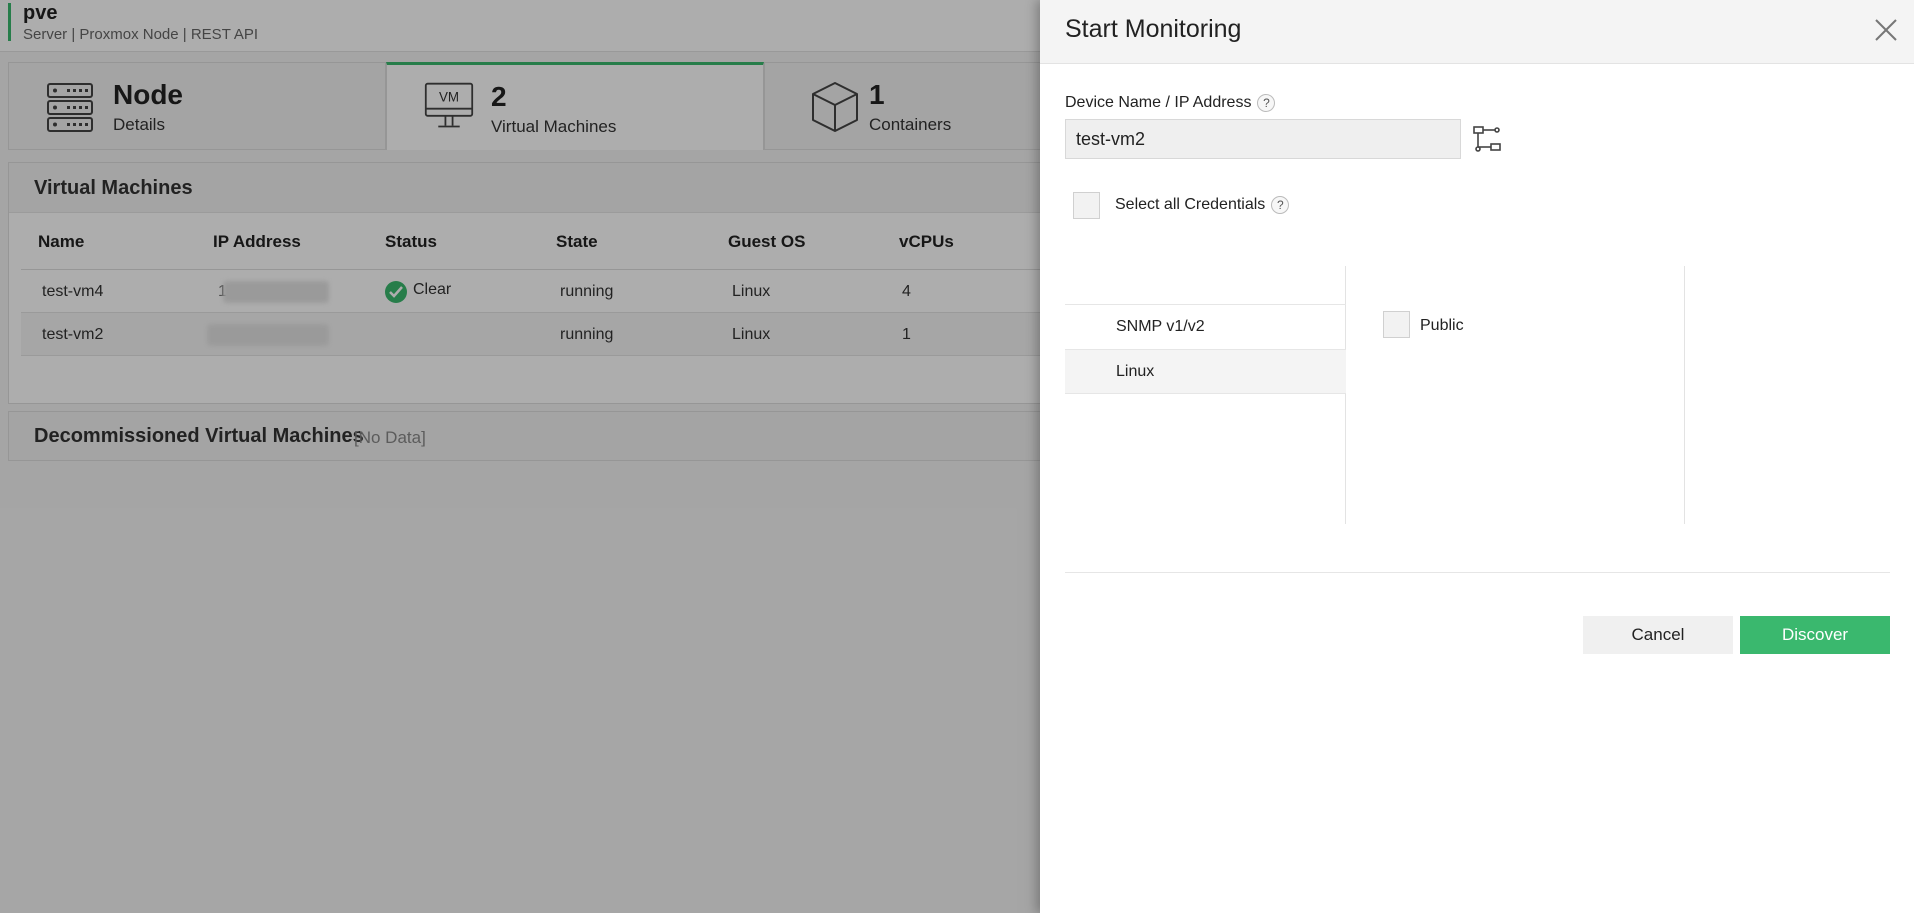 The image size is (1914, 913). I want to click on device-name-label-text: Device Name / IP Address, so click(1158, 103).